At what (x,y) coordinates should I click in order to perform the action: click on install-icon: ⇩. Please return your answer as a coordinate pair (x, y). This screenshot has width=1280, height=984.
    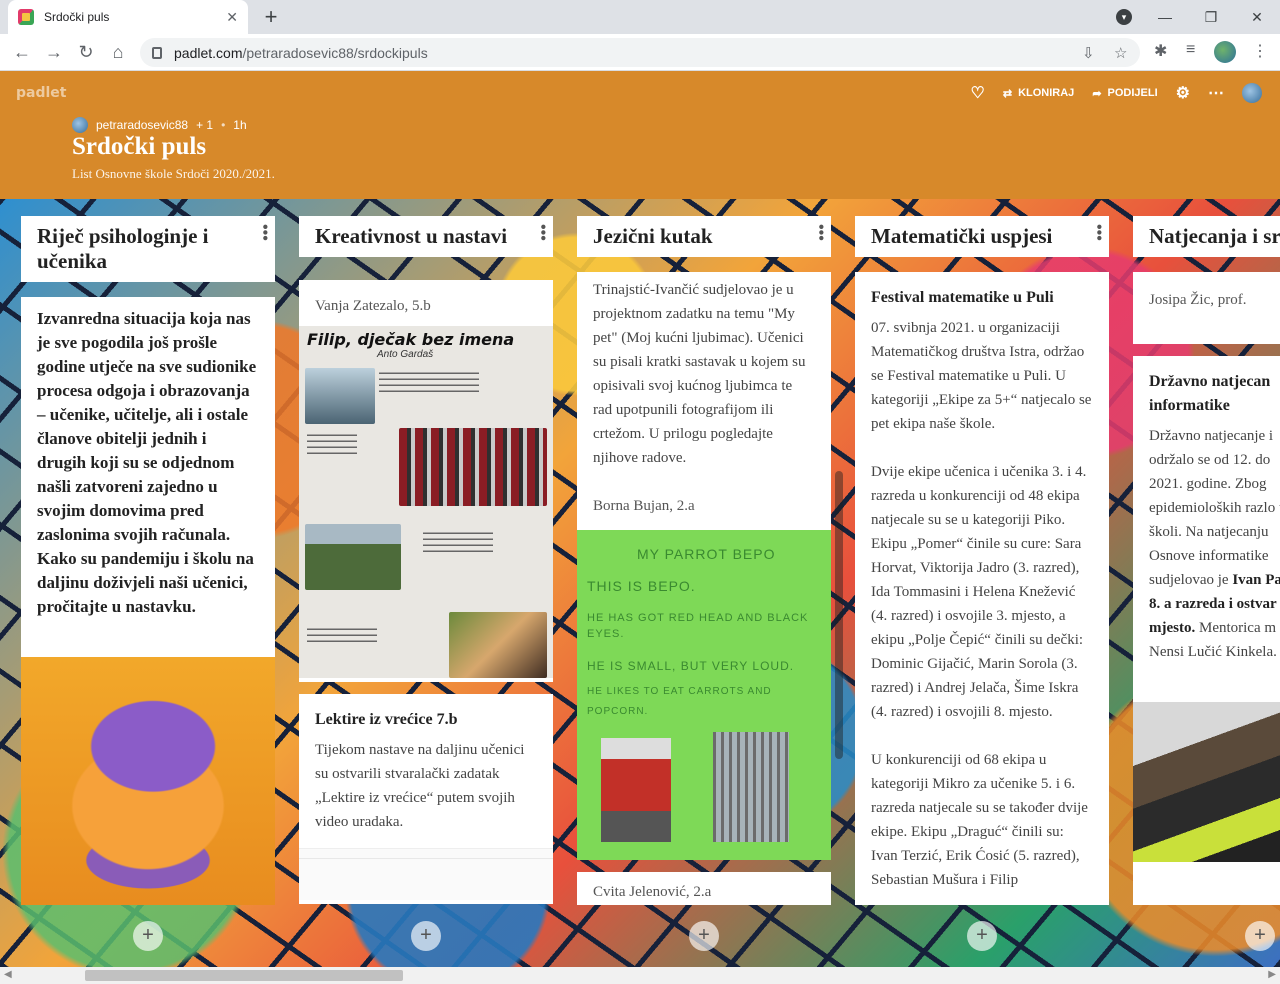
    Looking at the image, I should click on (1088, 53).